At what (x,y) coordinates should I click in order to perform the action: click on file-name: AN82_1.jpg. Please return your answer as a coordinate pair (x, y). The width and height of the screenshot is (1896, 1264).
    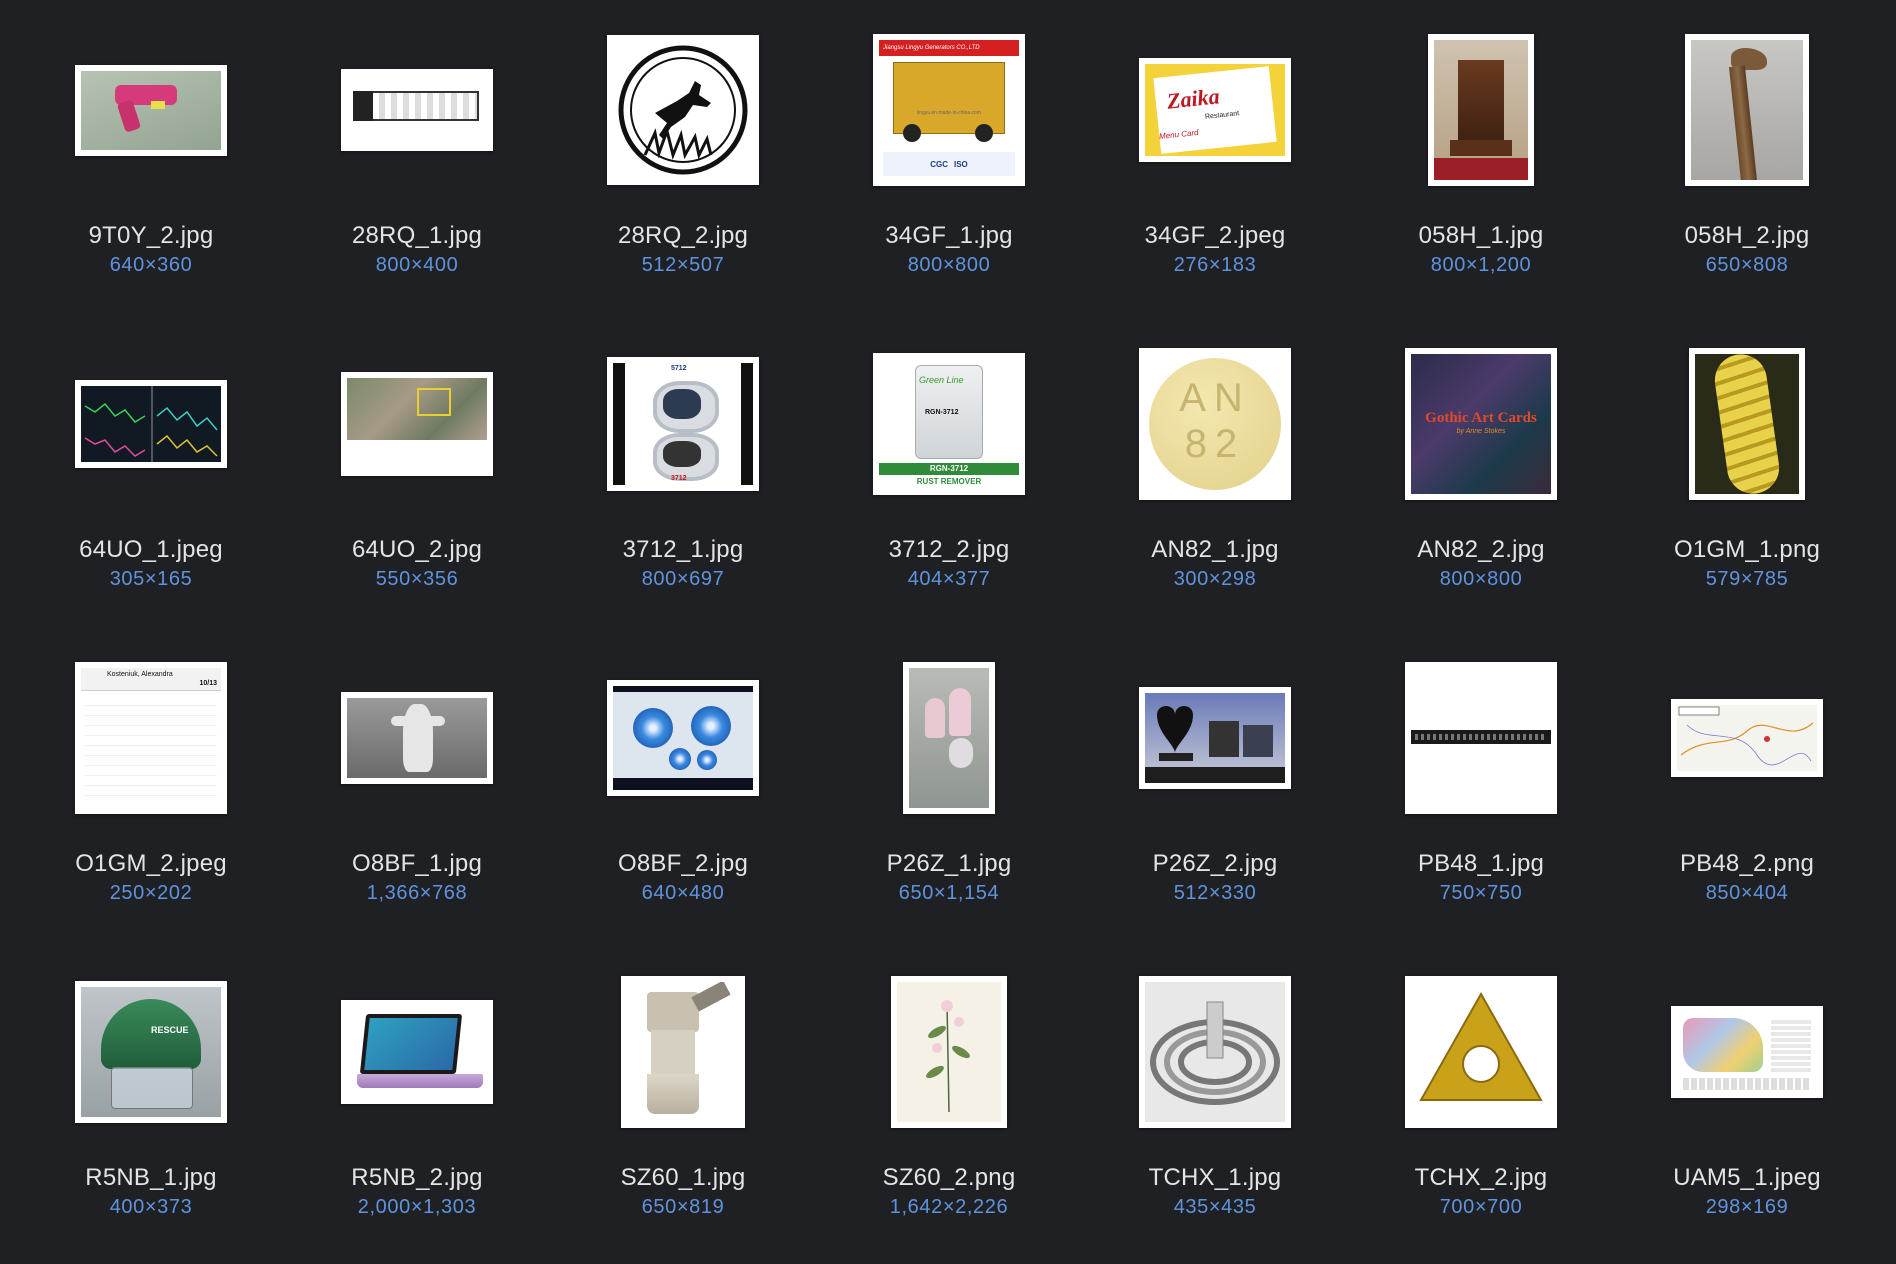
    Looking at the image, I should click on (1215, 549).